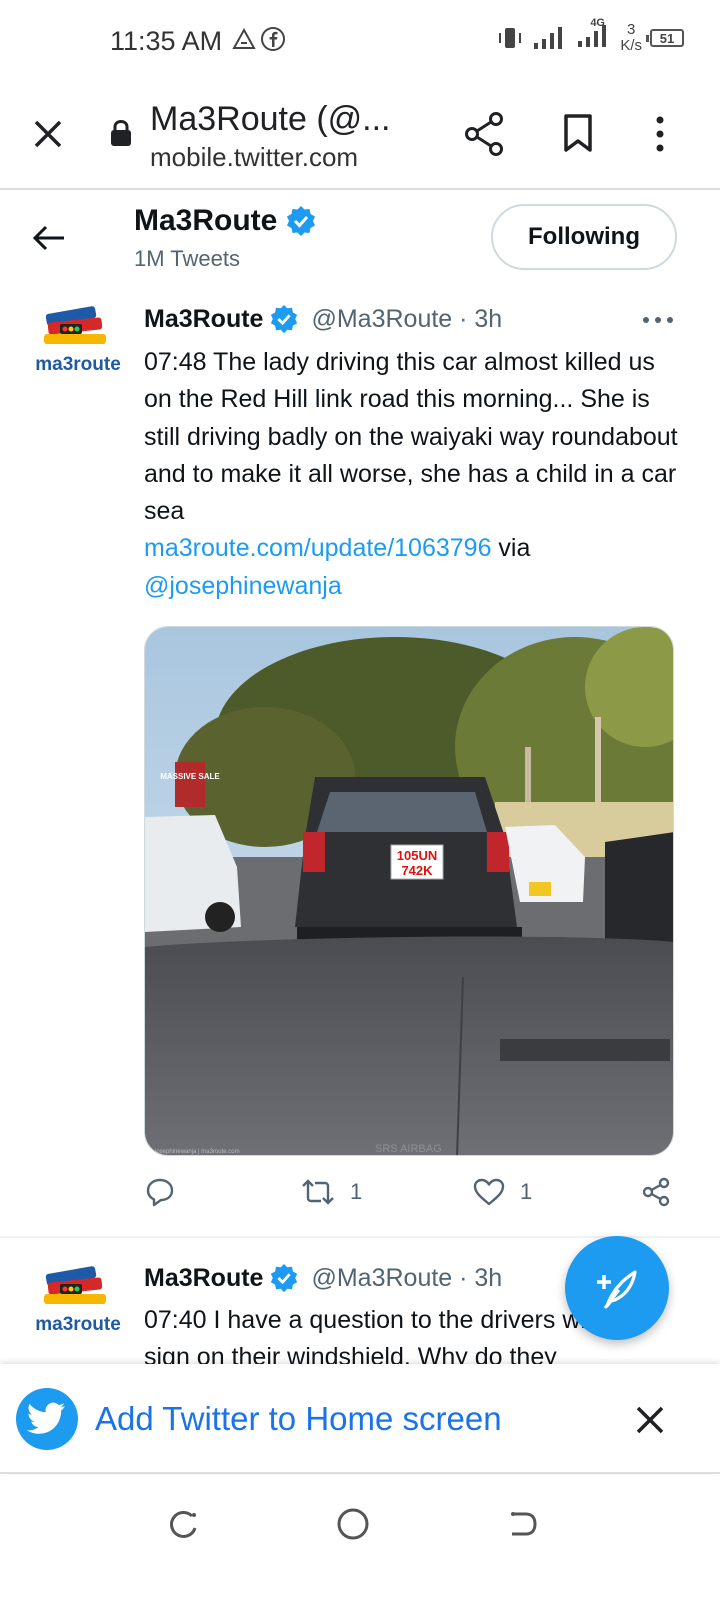 The image size is (720, 1600). I want to click on like-icon, so click(489, 1192).